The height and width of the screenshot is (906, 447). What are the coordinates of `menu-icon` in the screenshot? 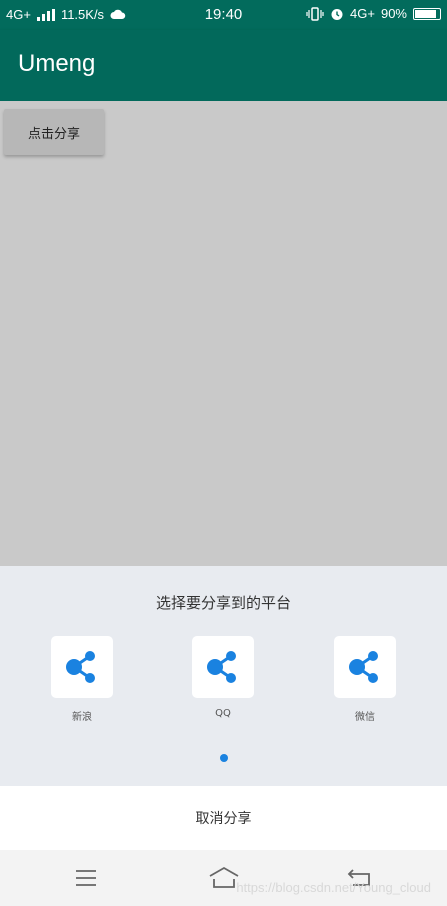 It's located at (86, 878).